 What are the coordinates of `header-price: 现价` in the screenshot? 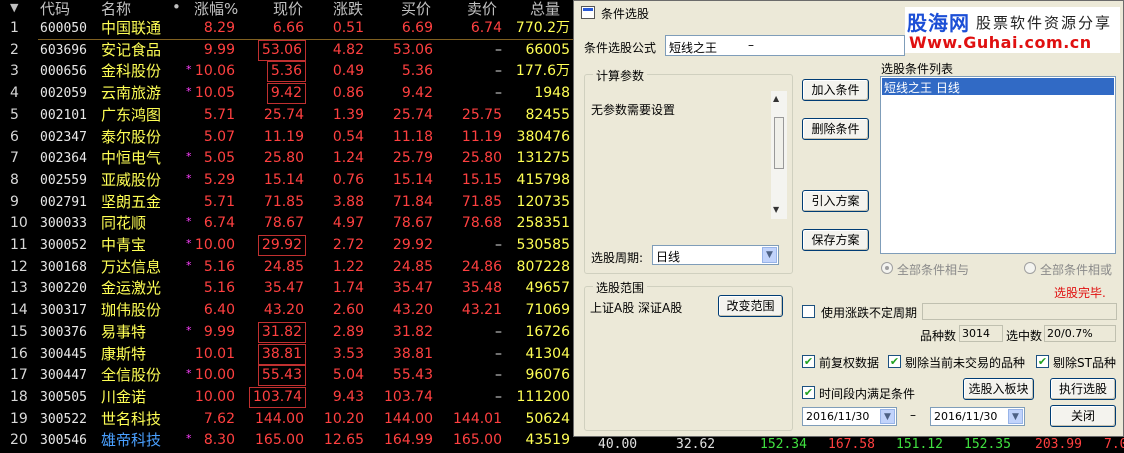 It's located at (288, 9).